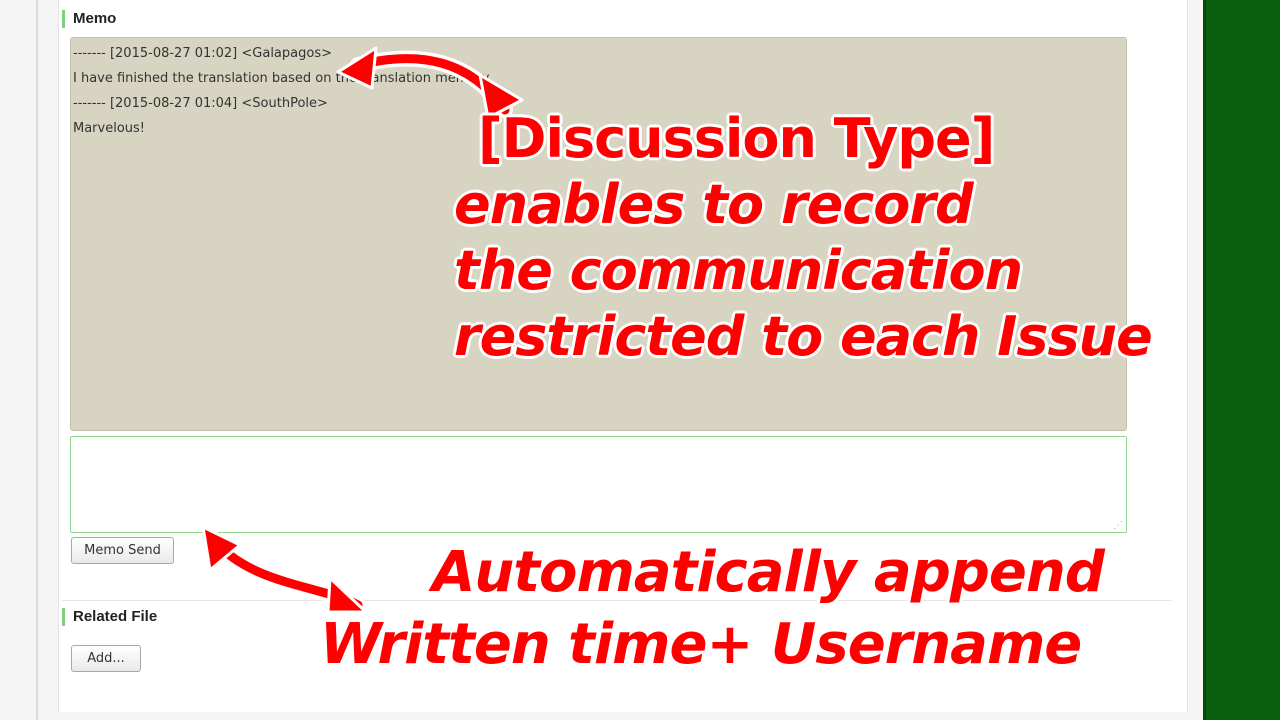 The image size is (1280, 720). What do you see at coordinates (768, 572) in the screenshot?
I see `annotation-bottom-line: Automatically append` at bounding box center [768, 572].